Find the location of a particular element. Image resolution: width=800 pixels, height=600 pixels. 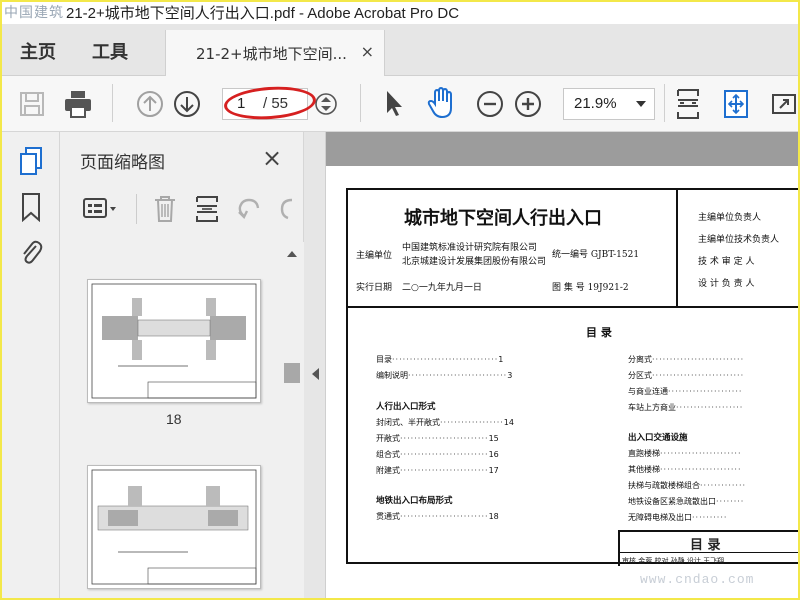

toc-entry: 组合式·························16 is located at coordinates (437, 454).